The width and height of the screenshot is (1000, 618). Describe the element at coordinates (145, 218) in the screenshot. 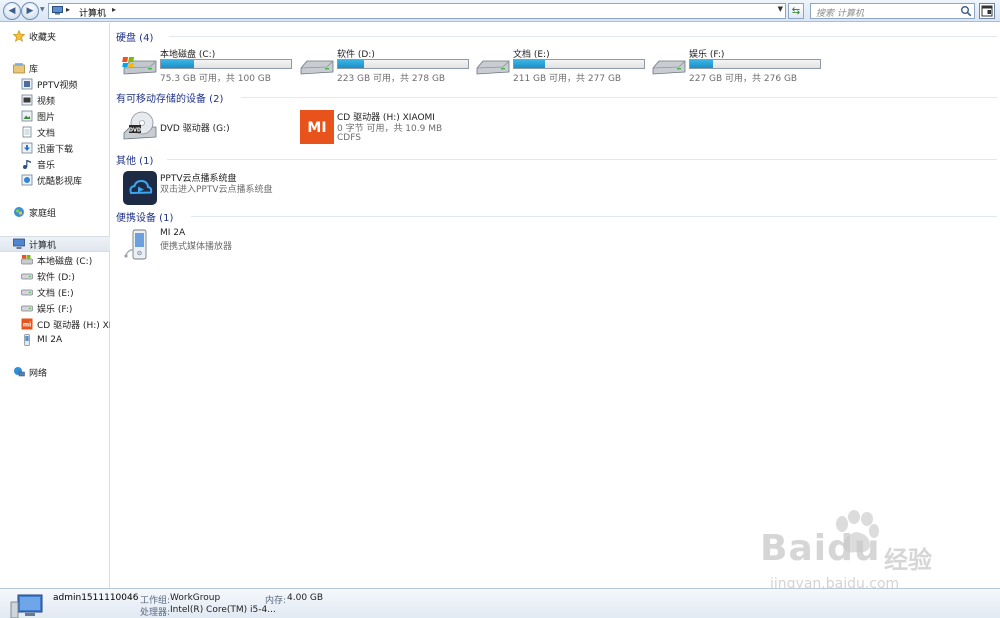

I see `group-title: 便携设备 (1)` at that location.